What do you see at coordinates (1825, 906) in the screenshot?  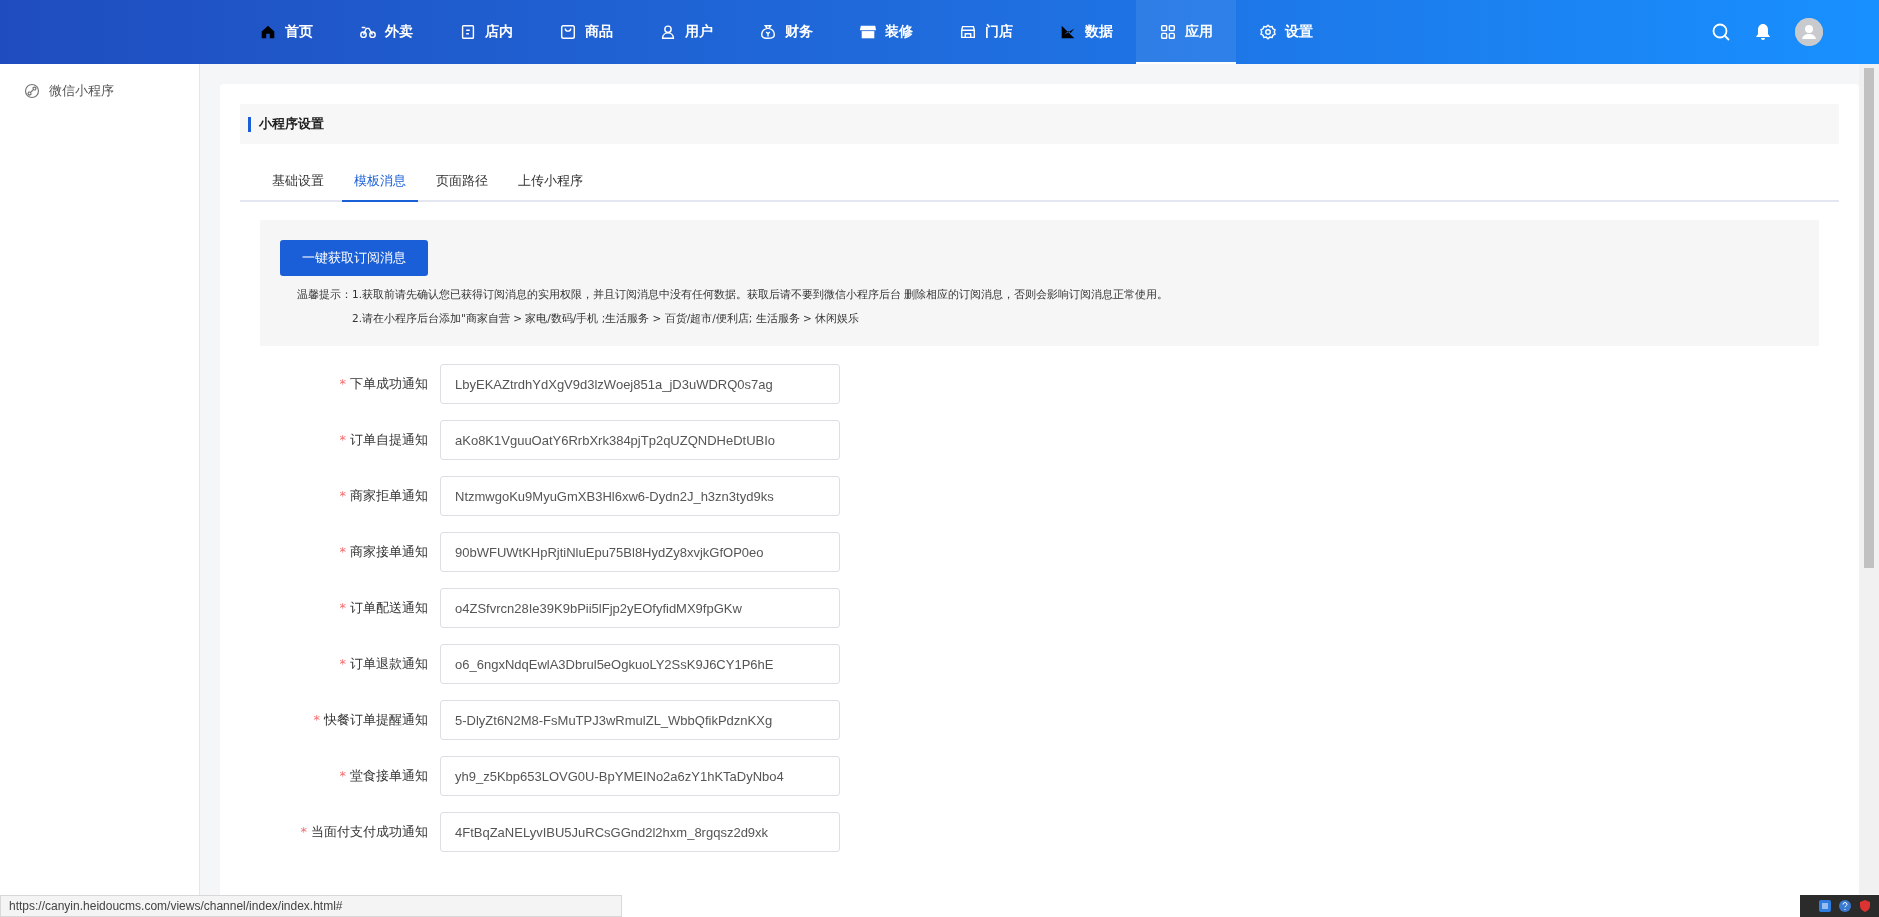 I see `keyboard-icon` at bounding box center [1825, 906].